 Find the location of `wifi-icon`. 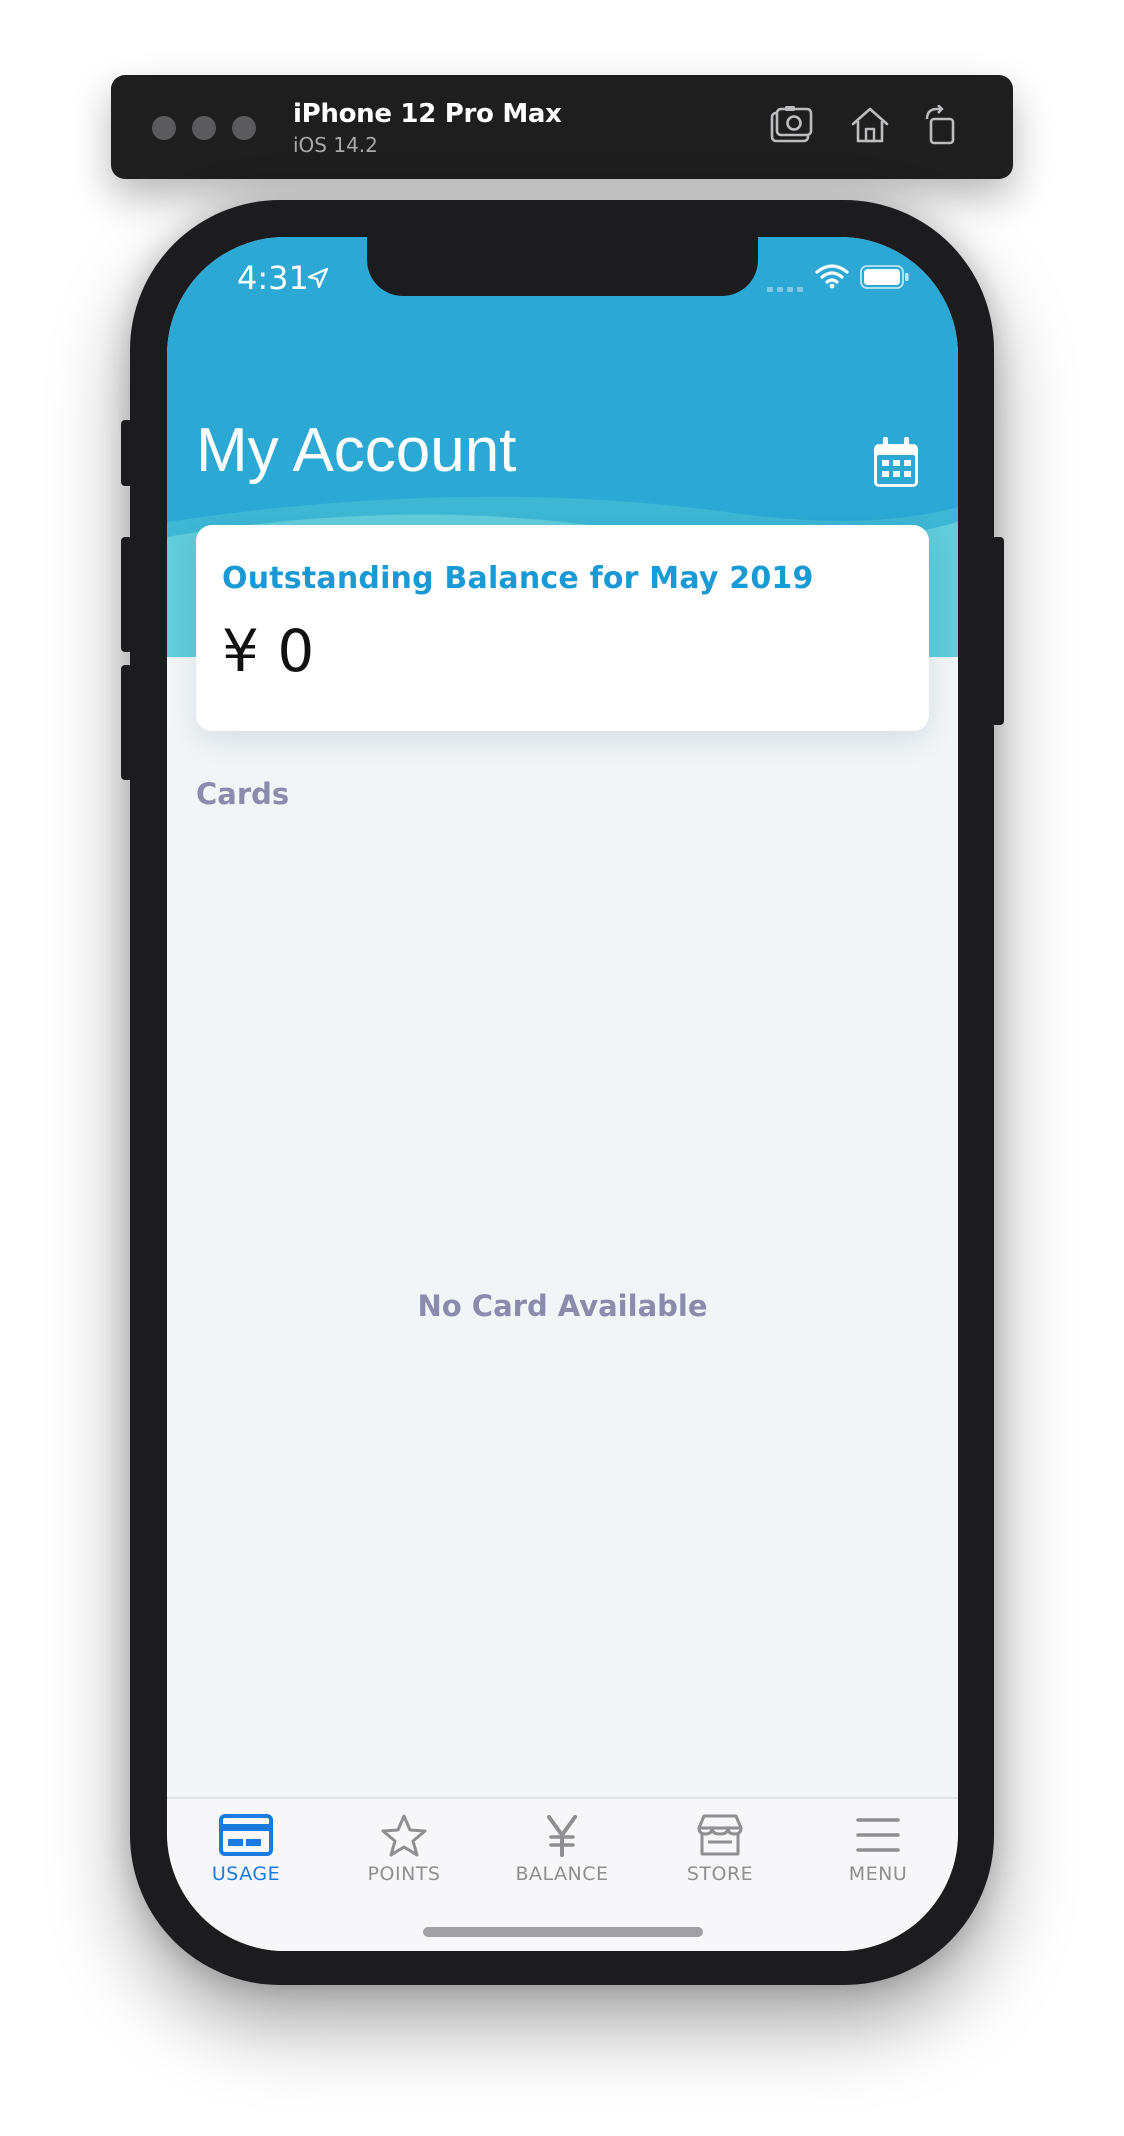

wifi-icon is located at coordinates (832, 278).